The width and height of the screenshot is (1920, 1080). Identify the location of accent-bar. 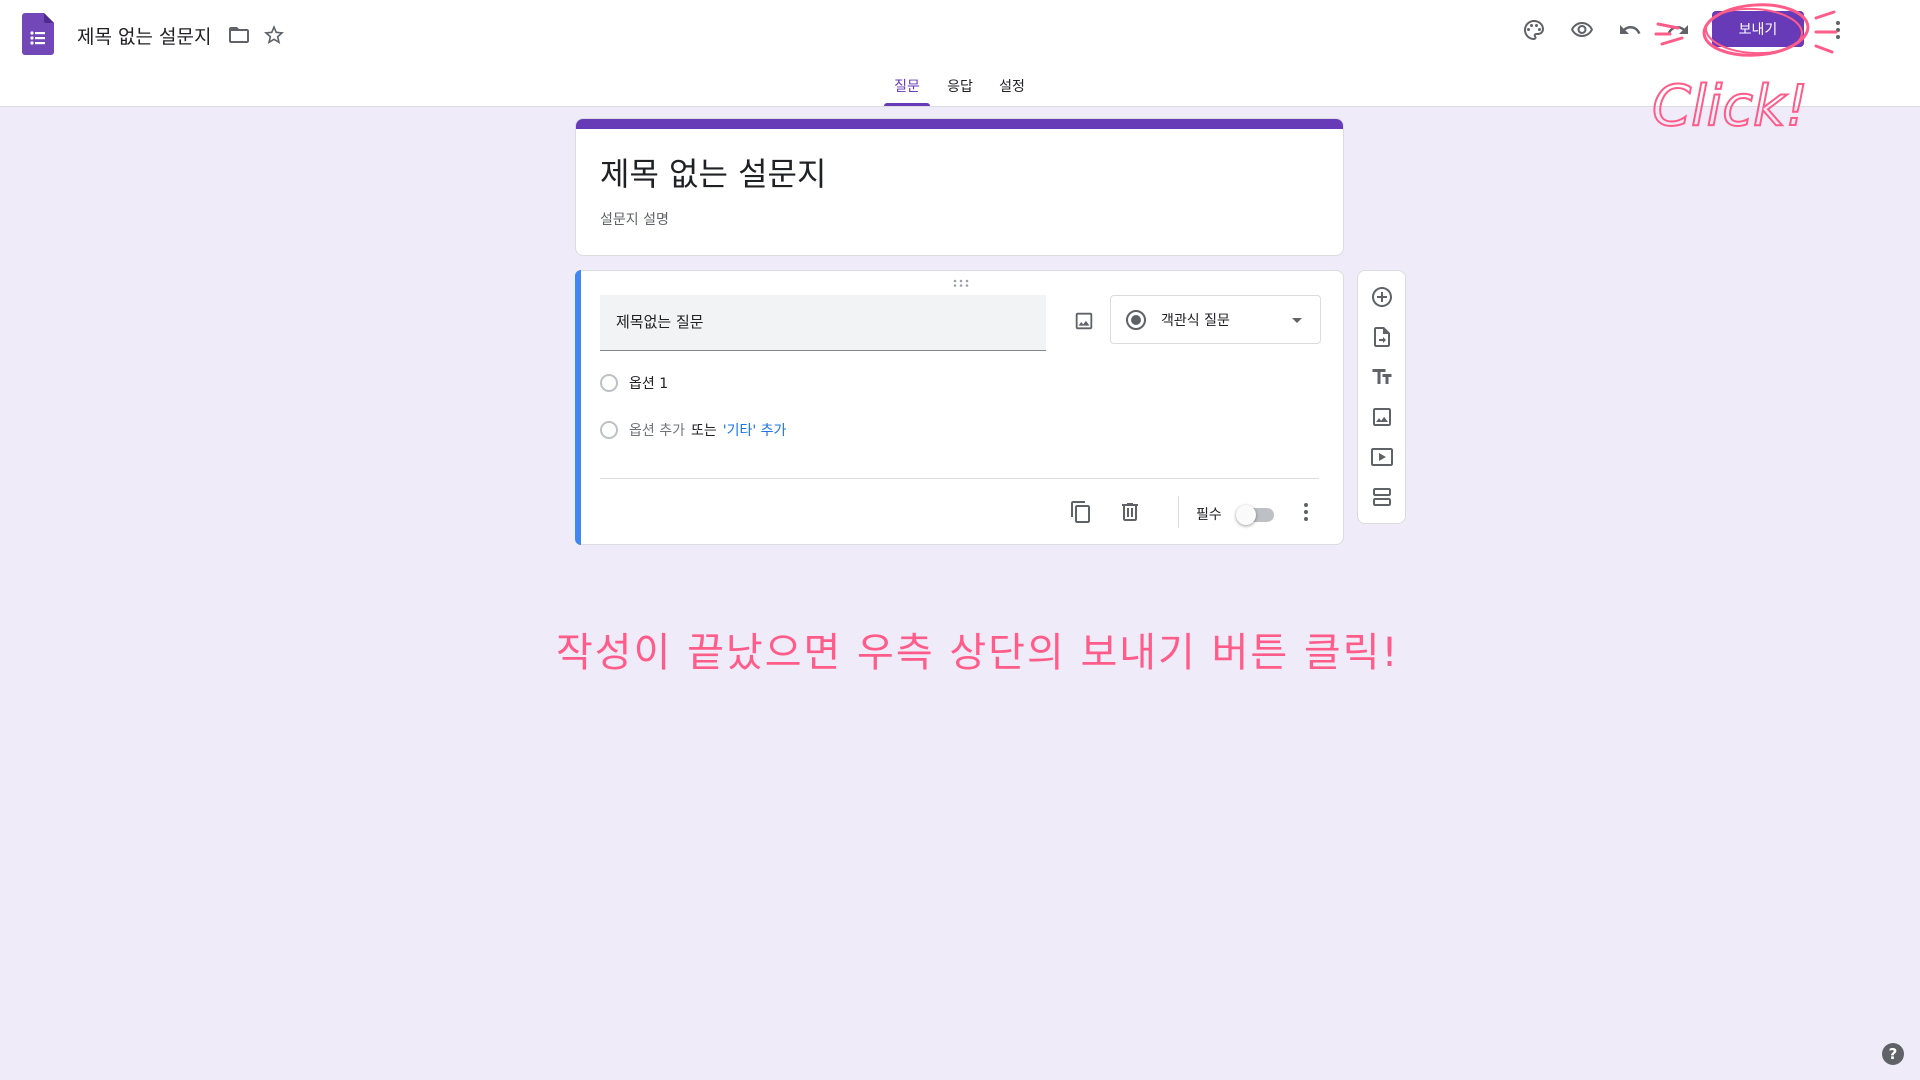
(959, 124).